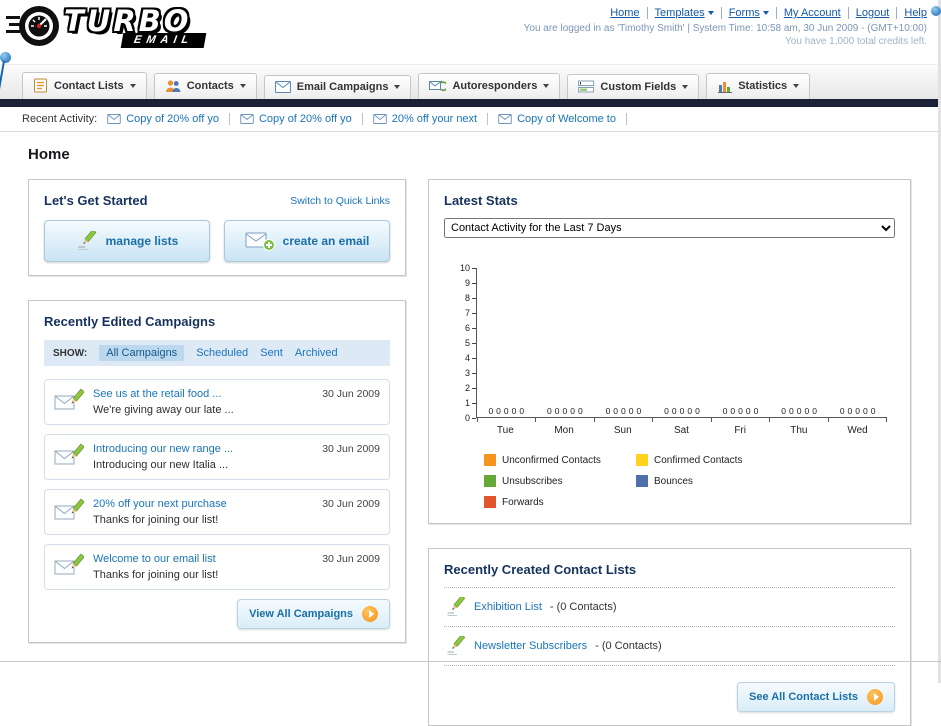 This screenshot has width=941, height=726. What do you see at coordinates (936, 11) in the screenshot?
I see `header-decoration-dot` at bounding box center [936, 11].